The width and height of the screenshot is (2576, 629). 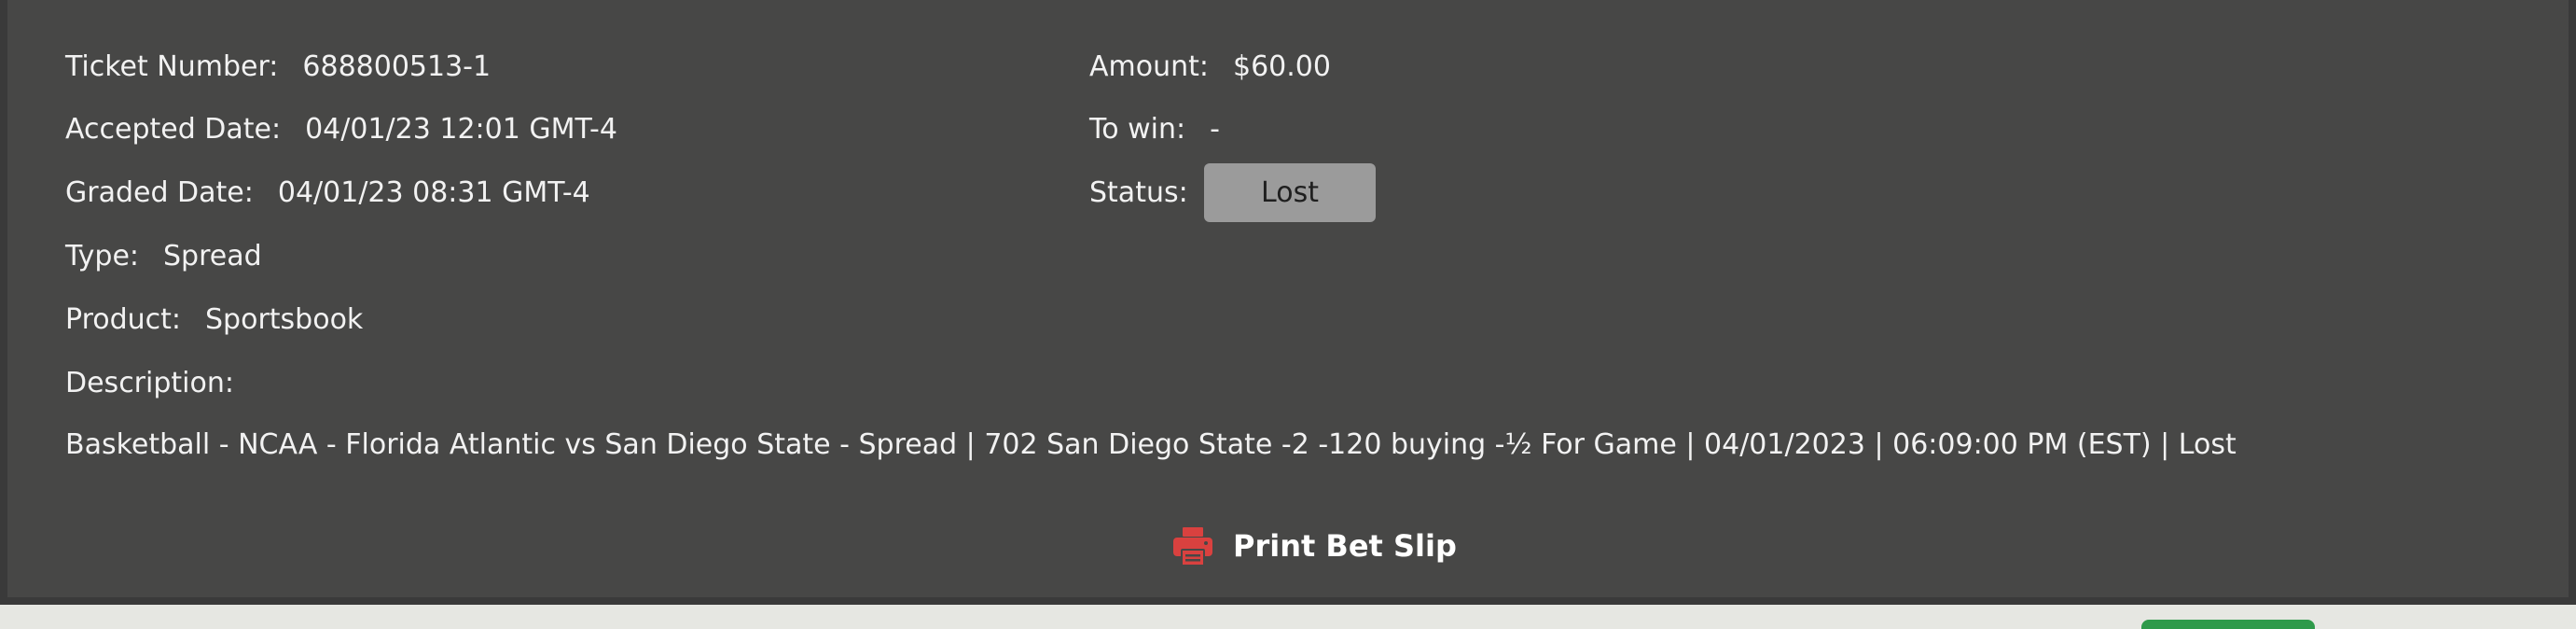 I want to click on graded-date-label: Graded Date:, so click(x=159, y=192).